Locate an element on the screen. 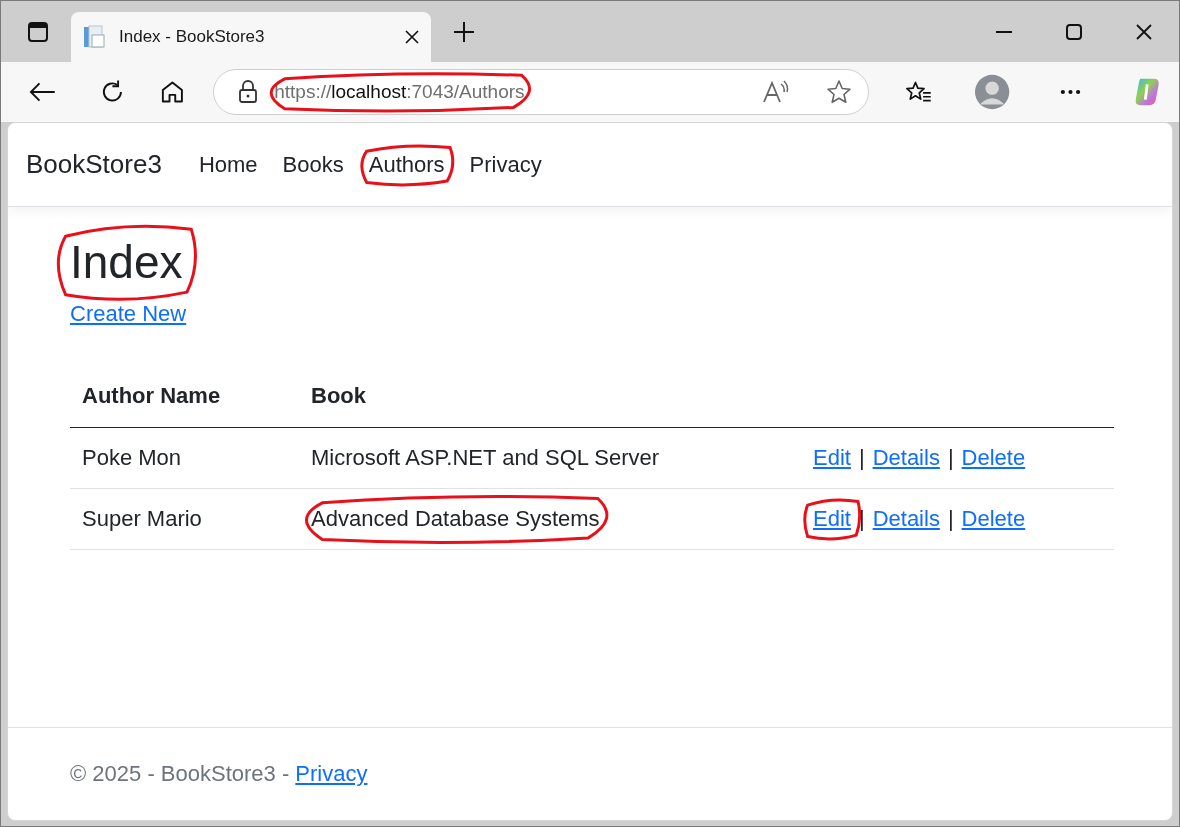 This screenshot has width=1180, height=827. nav-link: Privacy is located at coordinates (505, 164).